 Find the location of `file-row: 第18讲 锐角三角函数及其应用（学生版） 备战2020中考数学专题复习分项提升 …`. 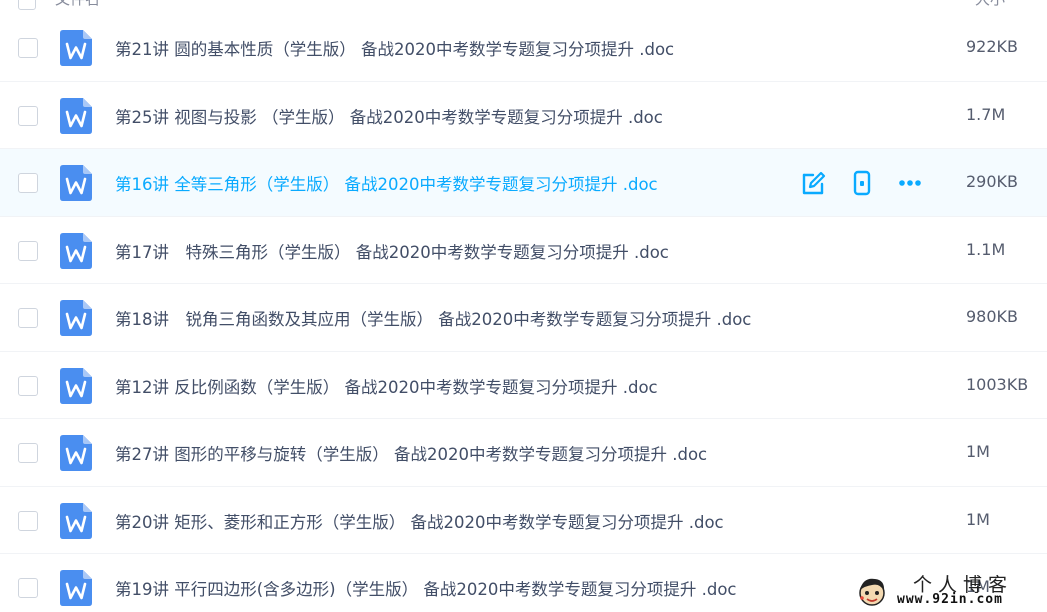

file-row: 第18讲 锐角三角函数及其应用（学生版） 备战2020中考数学专题复习分项提升 … is located at coordinates (523, 318).